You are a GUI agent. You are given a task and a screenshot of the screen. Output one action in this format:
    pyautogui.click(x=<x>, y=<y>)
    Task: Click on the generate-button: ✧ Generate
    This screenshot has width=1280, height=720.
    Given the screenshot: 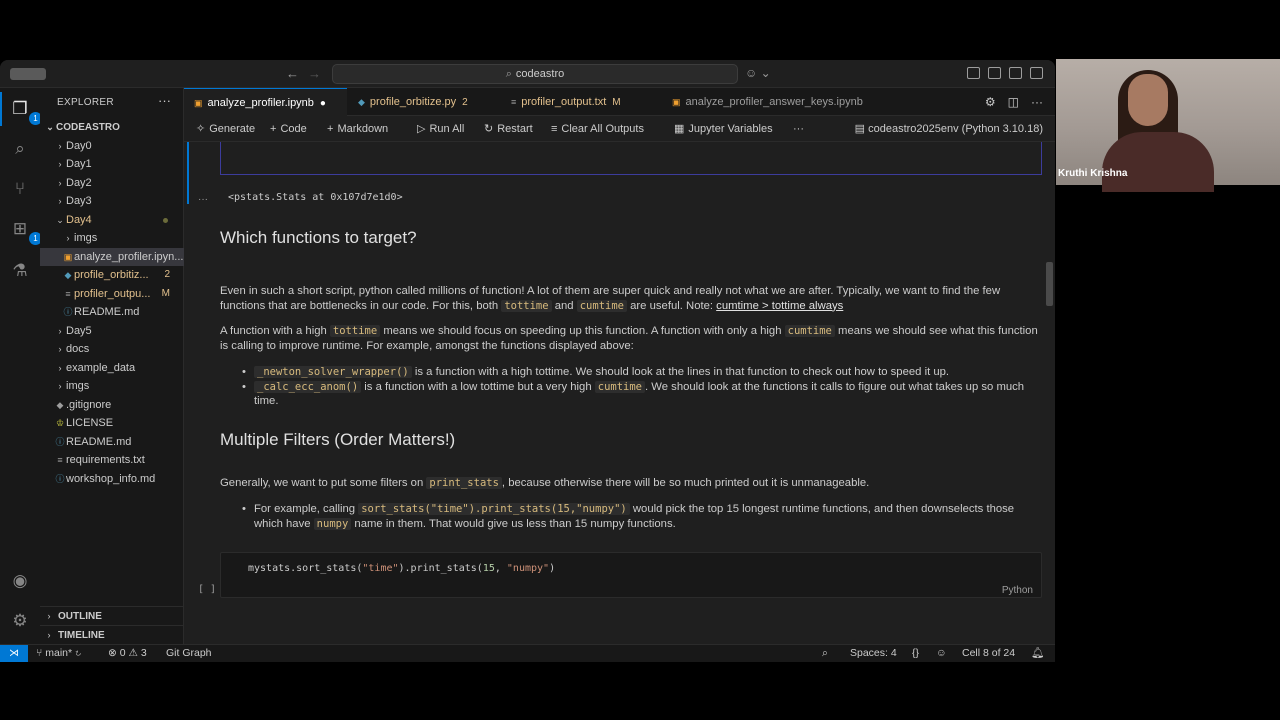 What is the action you would take?
    pyautogui.click(x=225, y=129)
    